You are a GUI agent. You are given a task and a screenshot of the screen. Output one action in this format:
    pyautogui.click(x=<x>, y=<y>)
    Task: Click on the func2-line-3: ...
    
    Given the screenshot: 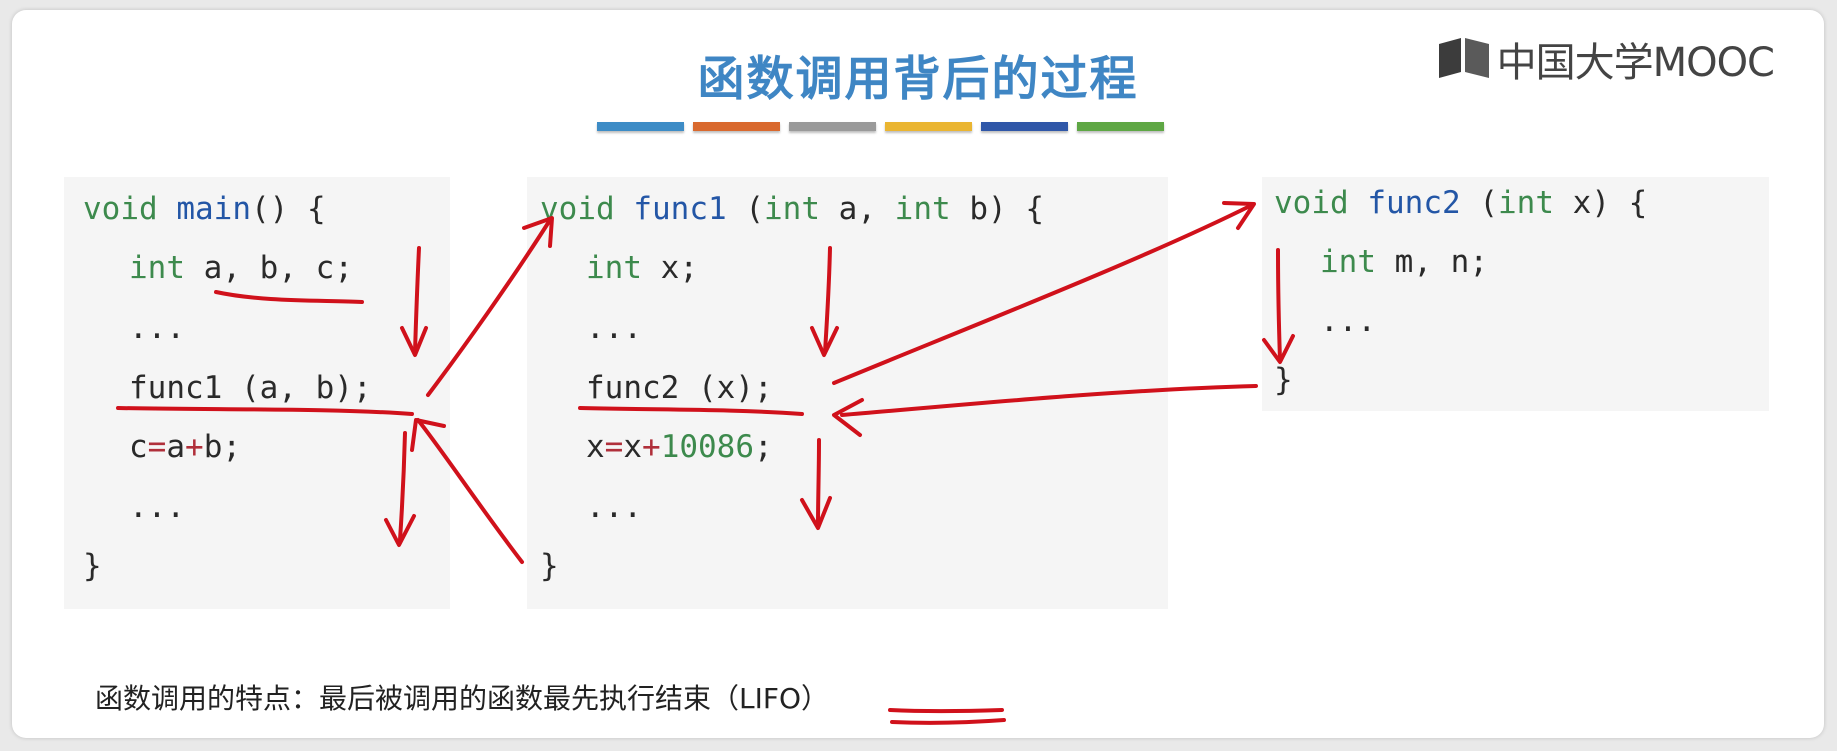 What is the action you would take?
    pyautogui.click(x=1348, y=321)
    